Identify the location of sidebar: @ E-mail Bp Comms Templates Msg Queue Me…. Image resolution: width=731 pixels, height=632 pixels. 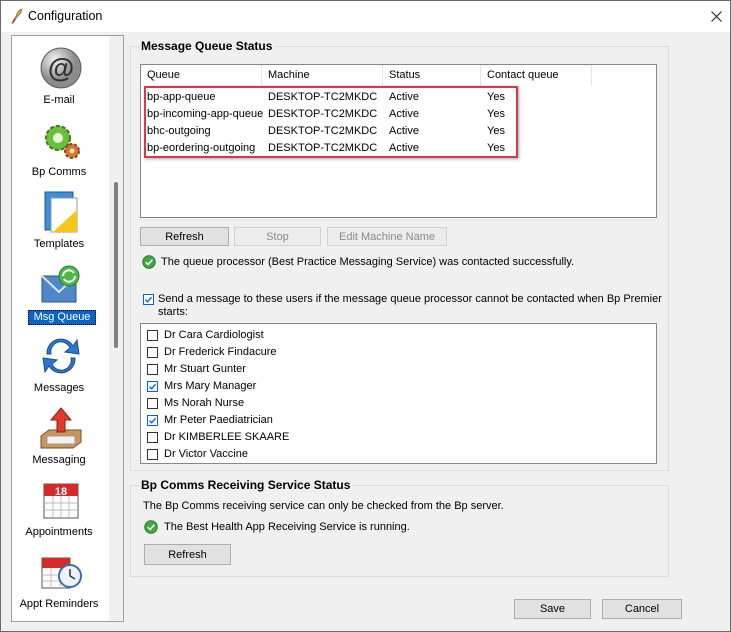
(67, 328).